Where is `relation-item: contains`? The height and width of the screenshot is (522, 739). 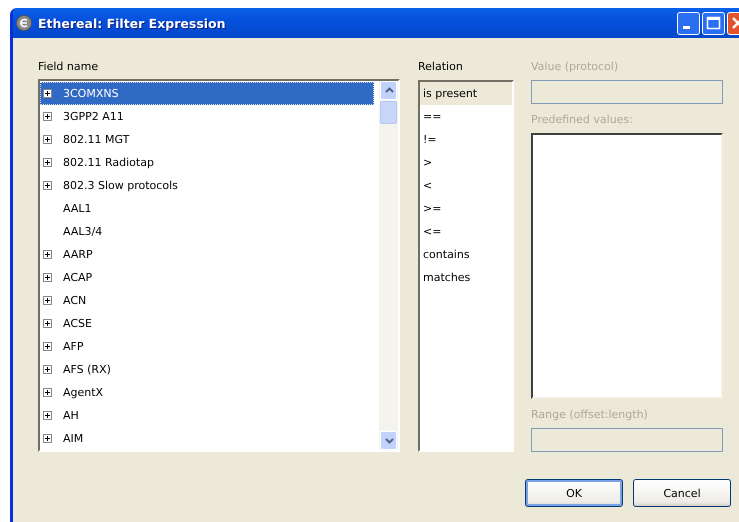
relation-item: contains is located at coordinates (466, 254).